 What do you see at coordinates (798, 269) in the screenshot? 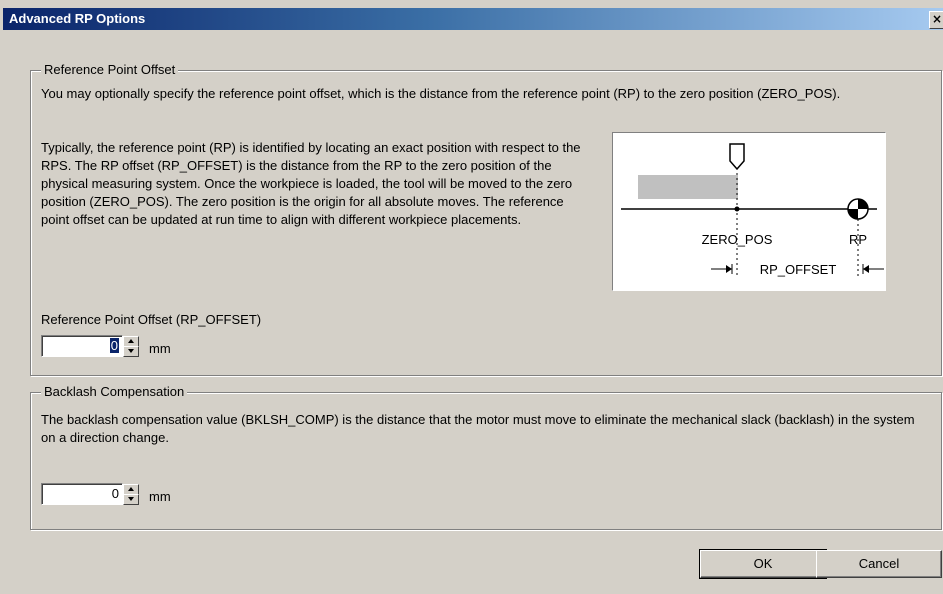
I see `rp-offset-label: RP_OFFSET` at bounding box center [798, 269].